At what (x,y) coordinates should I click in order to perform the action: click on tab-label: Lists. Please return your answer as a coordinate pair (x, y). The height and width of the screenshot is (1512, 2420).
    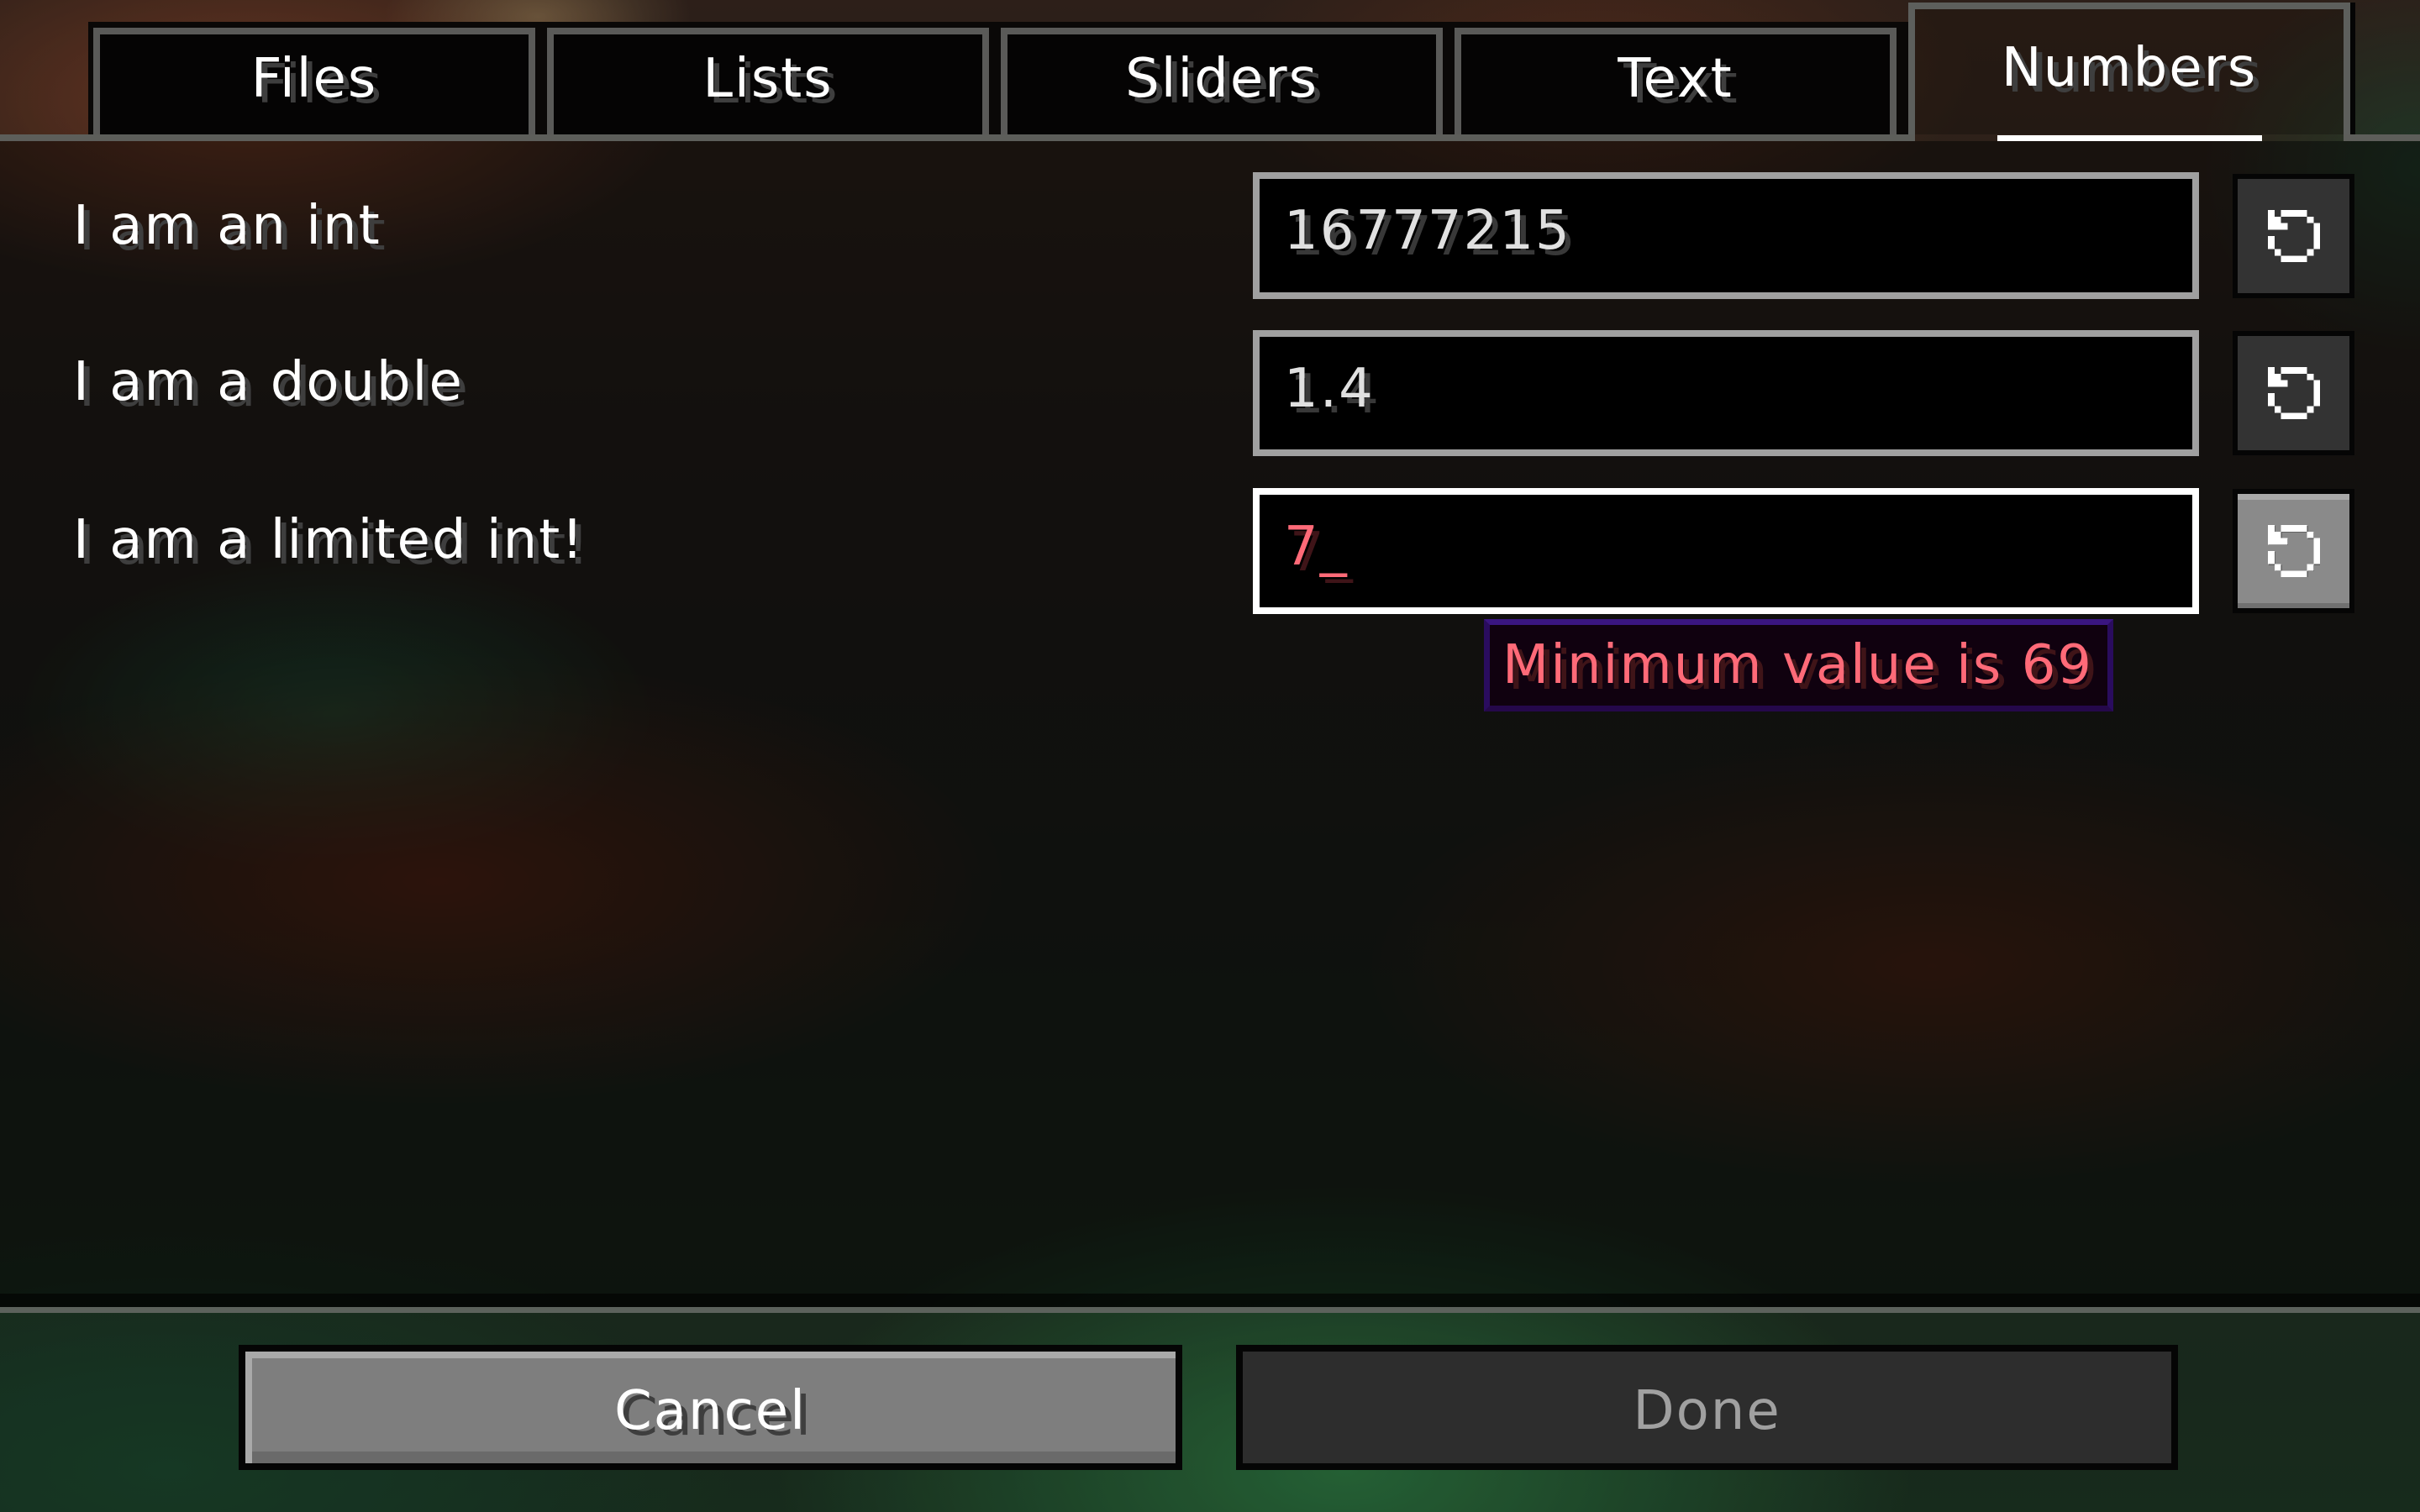
    Looking at the image, I should click on (768, 79).